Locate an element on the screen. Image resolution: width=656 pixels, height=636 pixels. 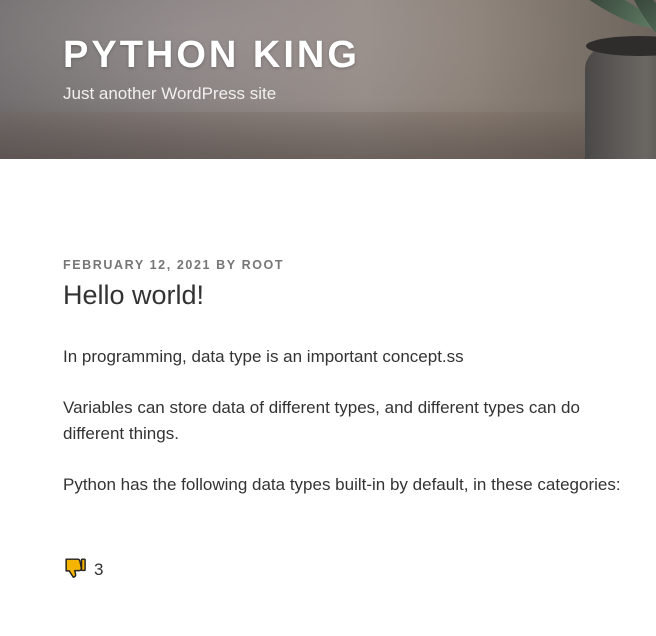
post-date-link: FEBRUARY 12, 2021 is located at coordinates (137, 265).